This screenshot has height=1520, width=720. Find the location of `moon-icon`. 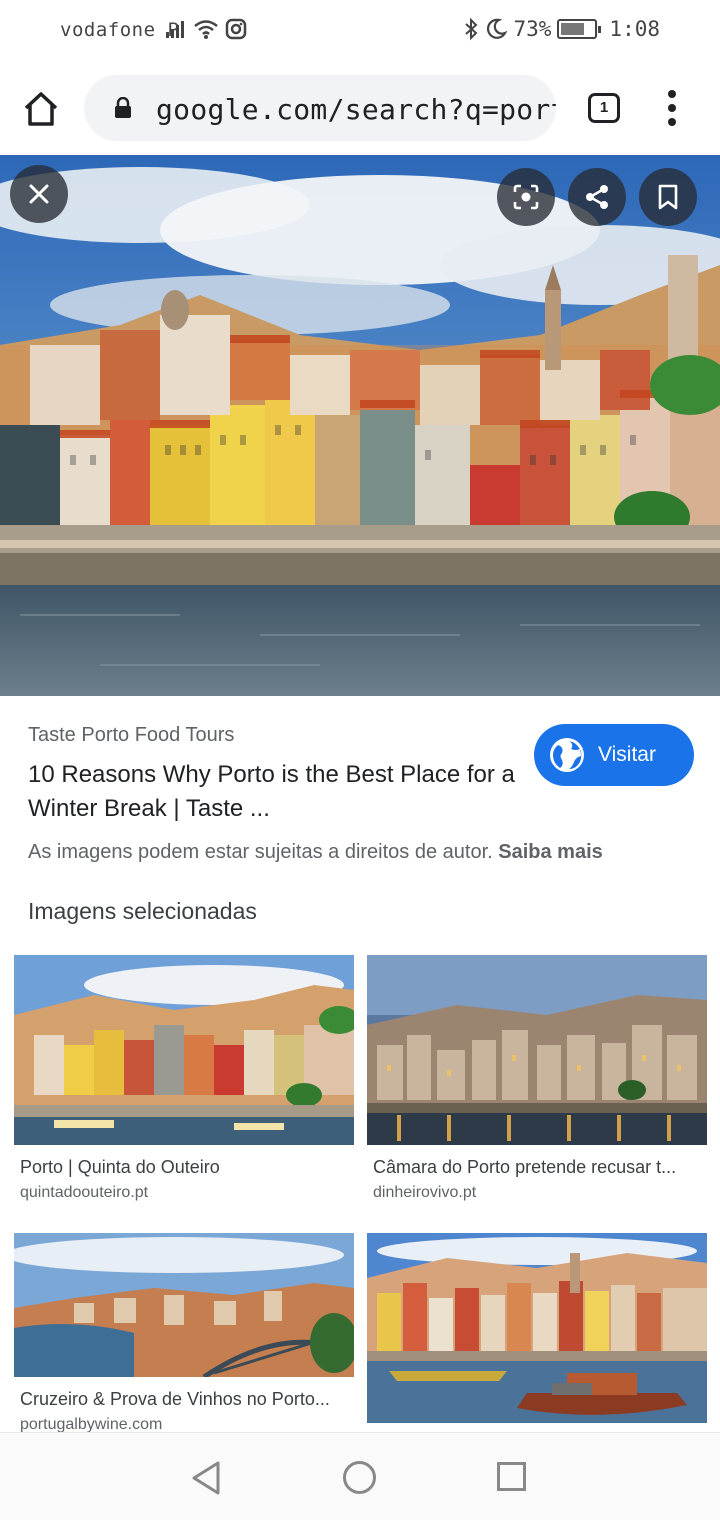

moon-icon is located at coordinates (497, 28).